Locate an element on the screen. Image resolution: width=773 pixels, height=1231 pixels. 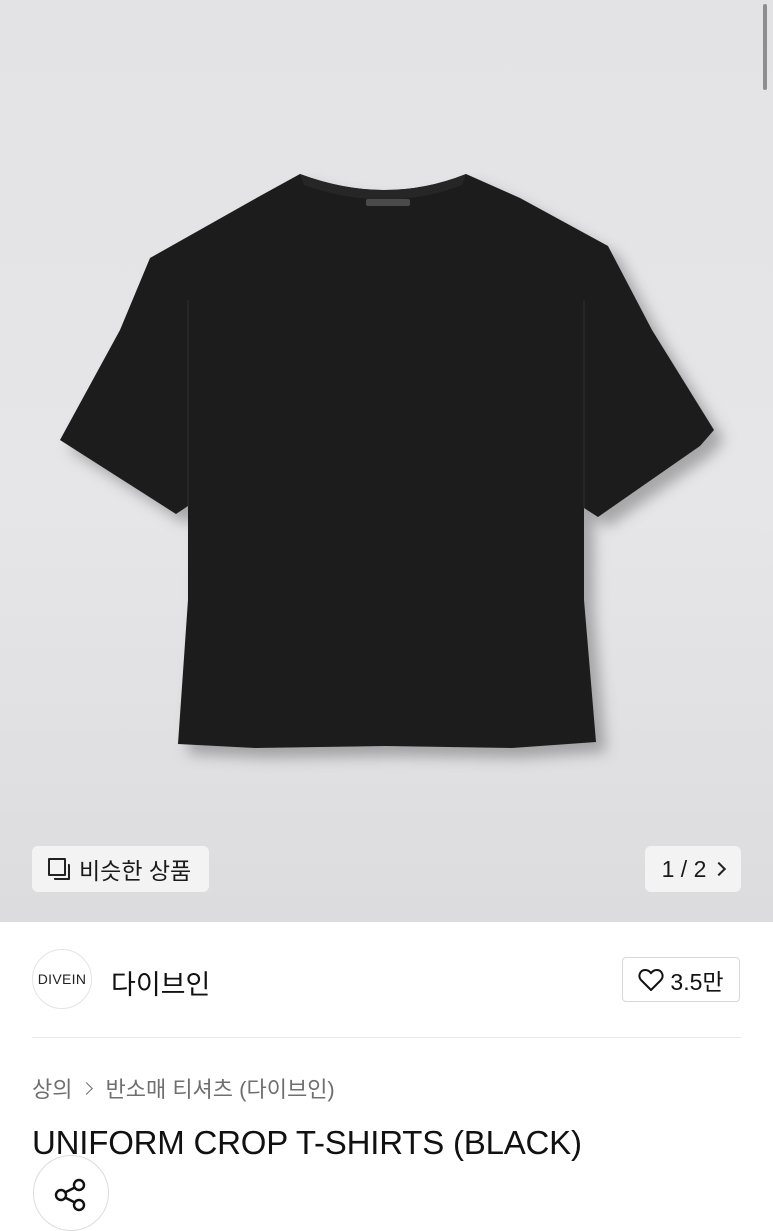
brand-logo-text: DIVEIN is located at coordinates (62, 979).